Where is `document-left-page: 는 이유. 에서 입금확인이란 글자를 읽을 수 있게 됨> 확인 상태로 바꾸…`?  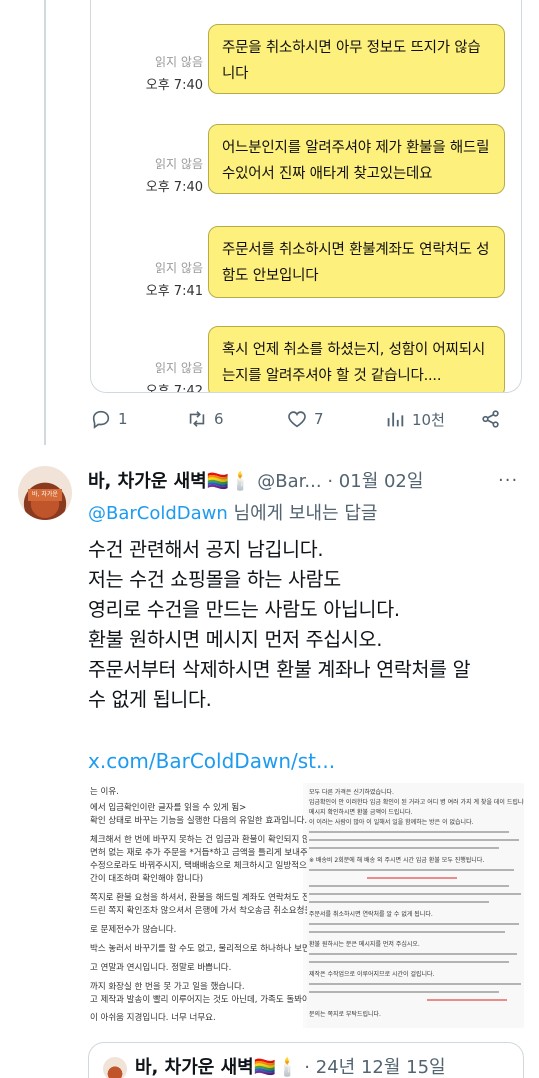
document-left-page: 는 이유. 에서 입금확인이란 글자를 읽을 수 있게 됨> 확인 상태로 바꾸… is located at coordinates (204, 905).